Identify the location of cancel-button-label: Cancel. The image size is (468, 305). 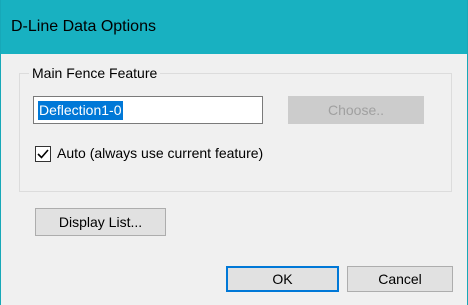
(400, 279).